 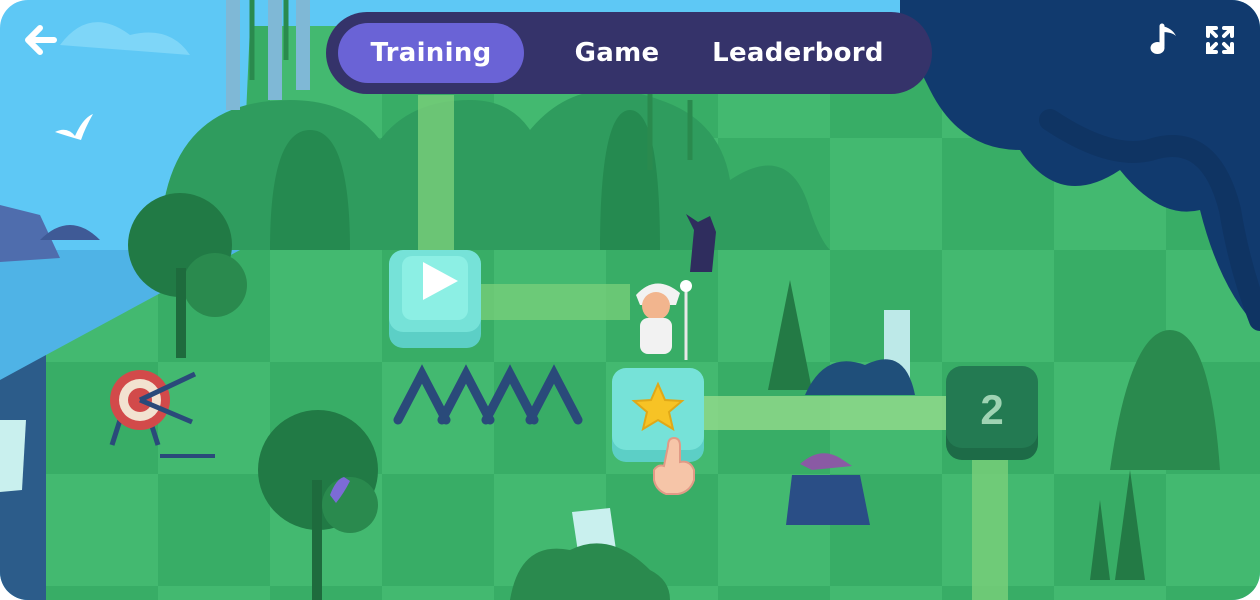 I want to click on music-toggle-button, so click(x=1164, y=40).